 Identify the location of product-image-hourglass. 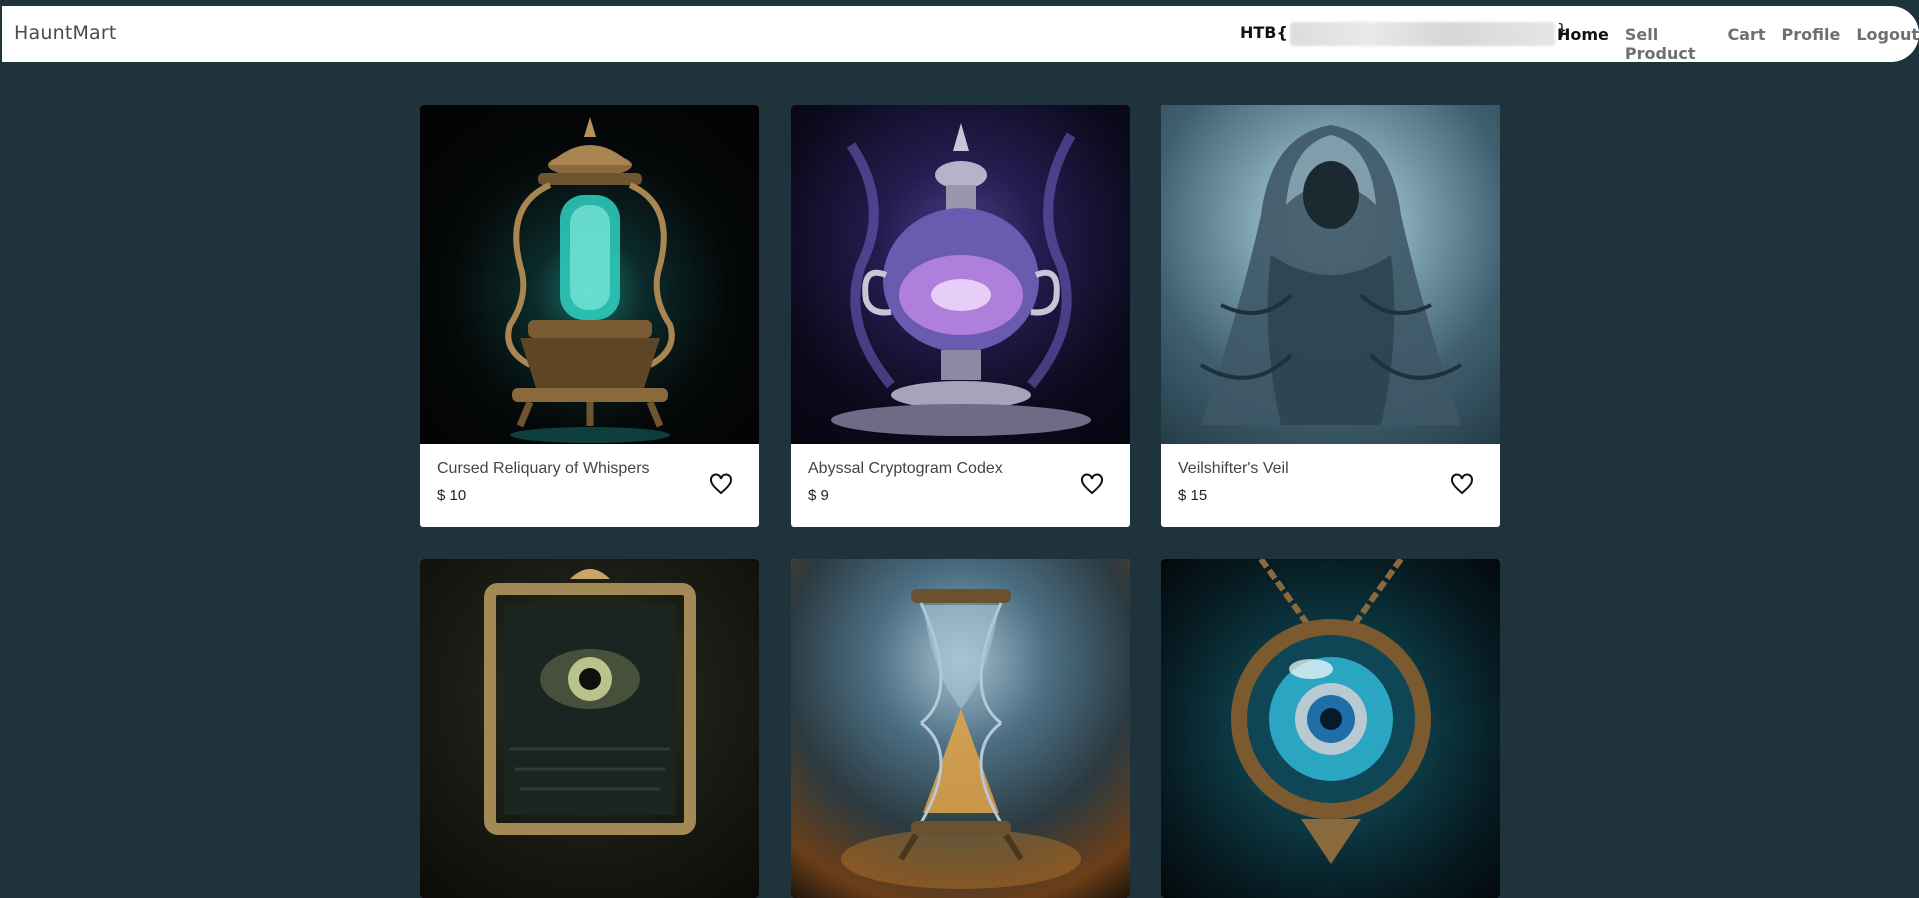
(960, 728).